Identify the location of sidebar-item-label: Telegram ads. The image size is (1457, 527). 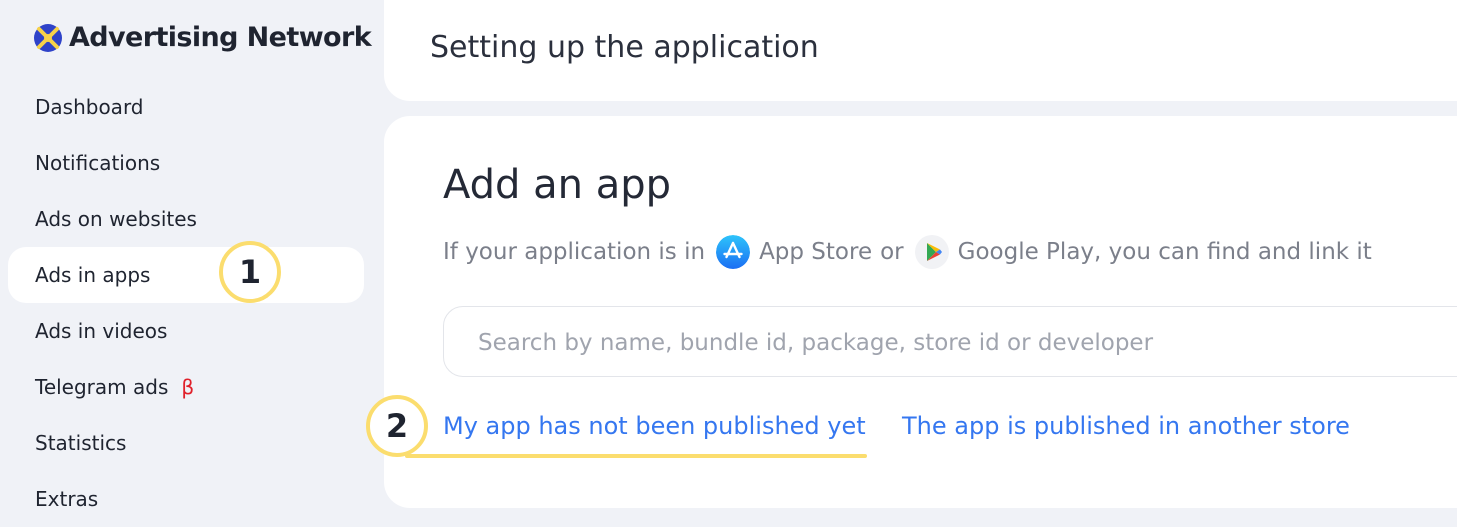
(102, 387).